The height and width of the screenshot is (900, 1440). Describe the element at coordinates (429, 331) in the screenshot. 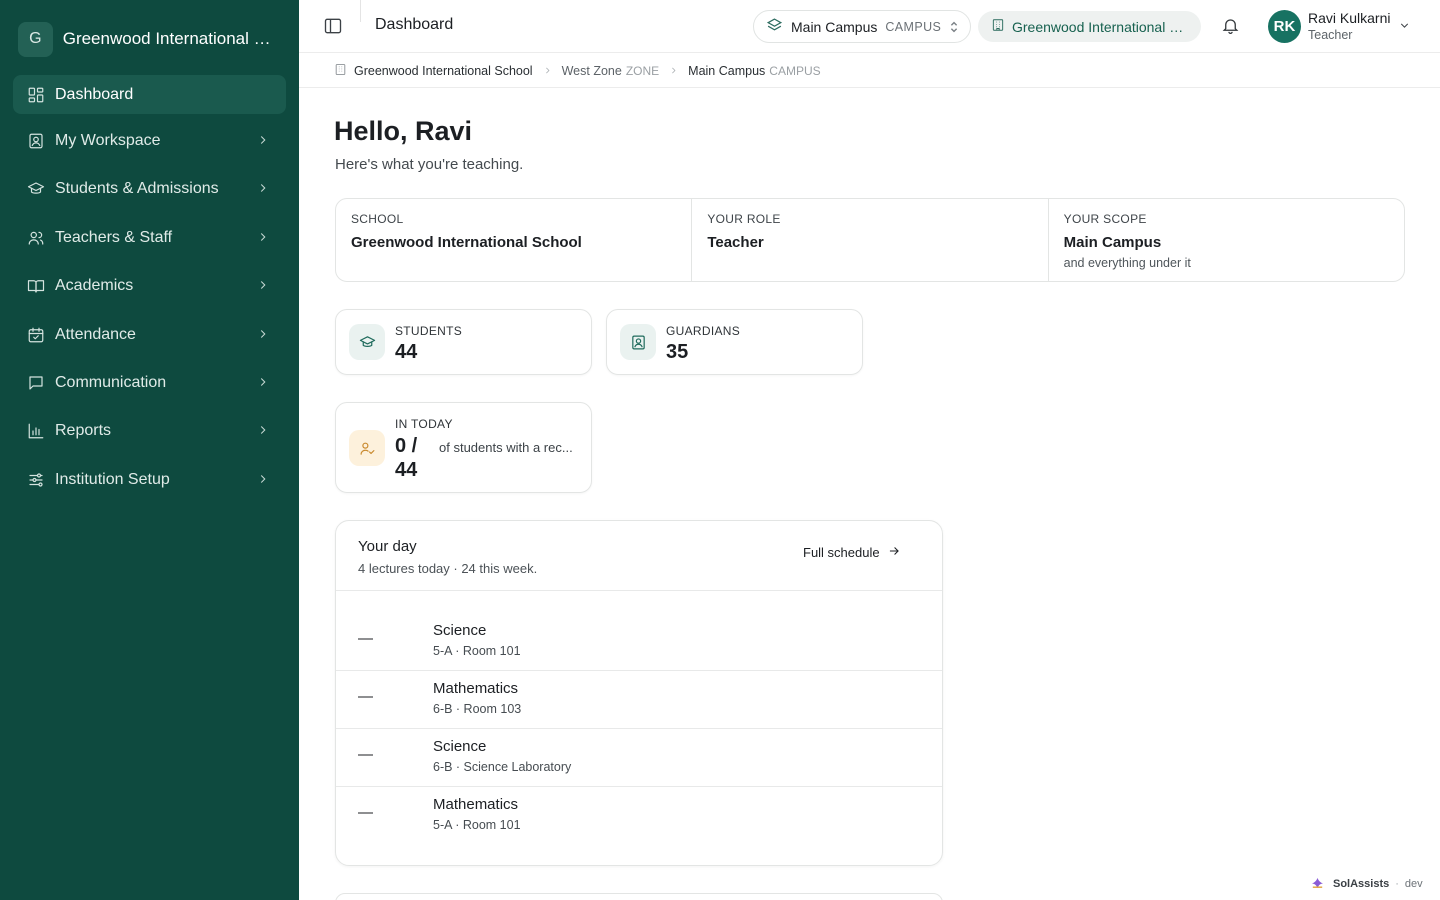

I see `stat-label: STUDENTS` at that location.